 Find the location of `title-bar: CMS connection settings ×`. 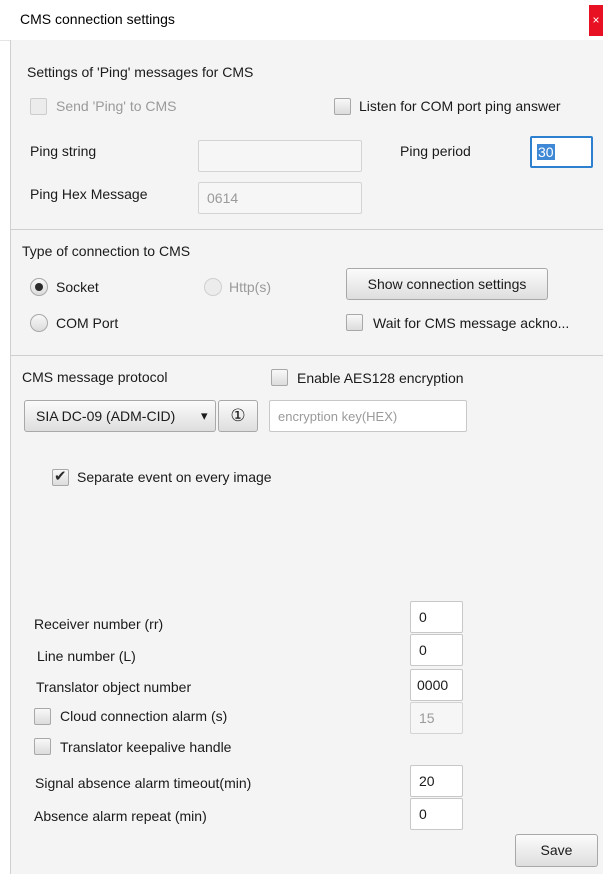

title-bar: CMS connection settings × is located at coordinates (301, 20).